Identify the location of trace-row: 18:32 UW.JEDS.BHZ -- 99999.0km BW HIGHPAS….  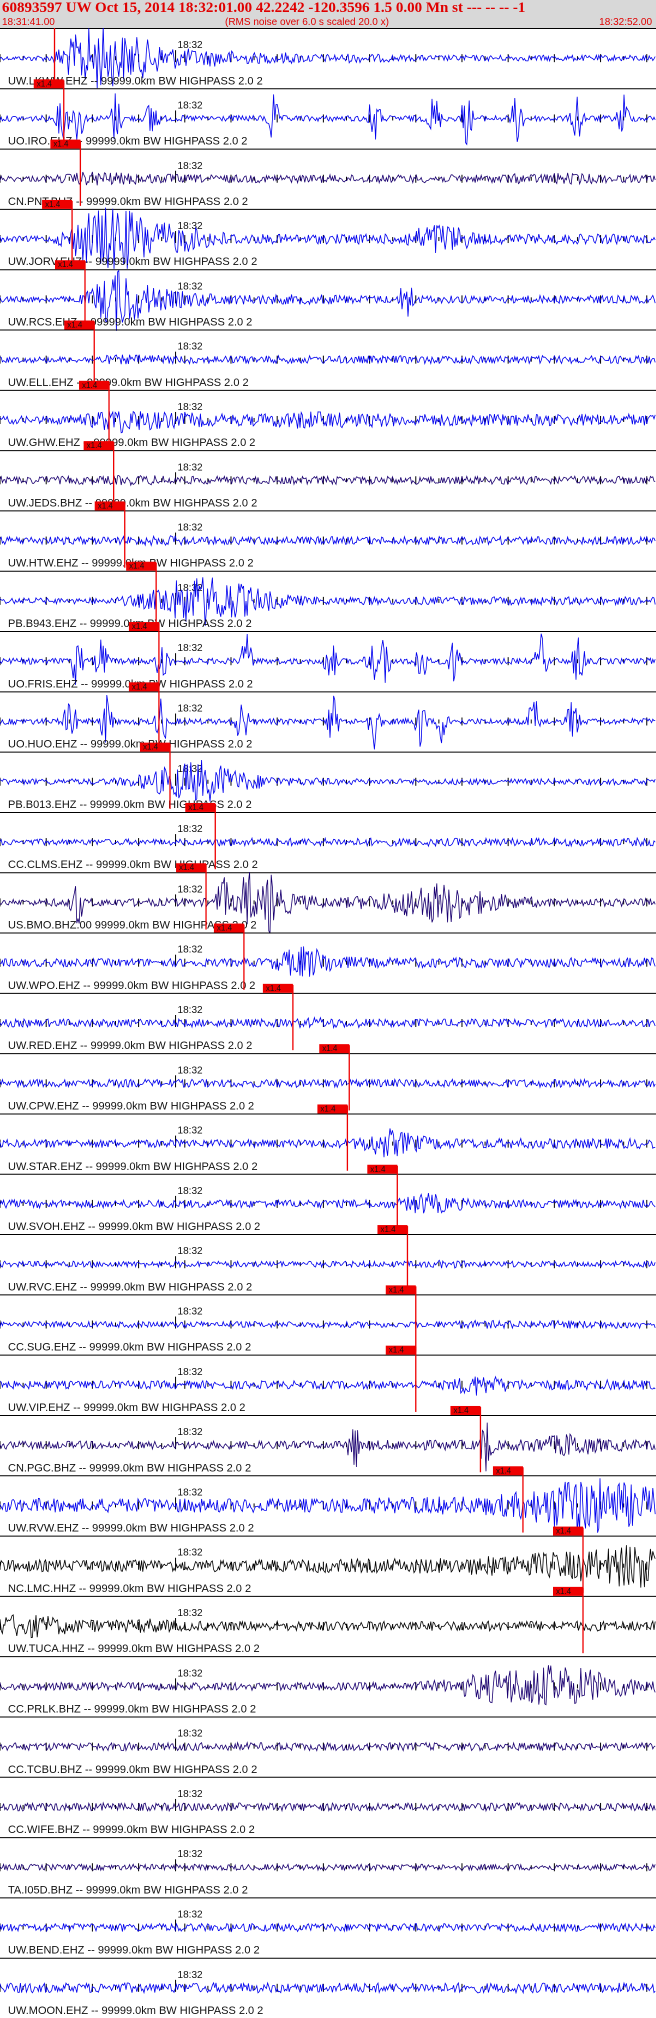
(328, 475).